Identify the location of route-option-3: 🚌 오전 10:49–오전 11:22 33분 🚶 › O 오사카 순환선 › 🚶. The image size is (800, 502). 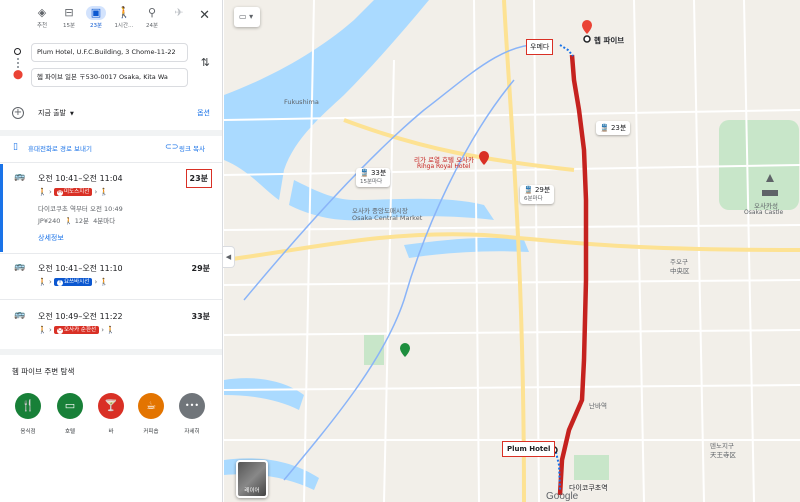
(111, 324).